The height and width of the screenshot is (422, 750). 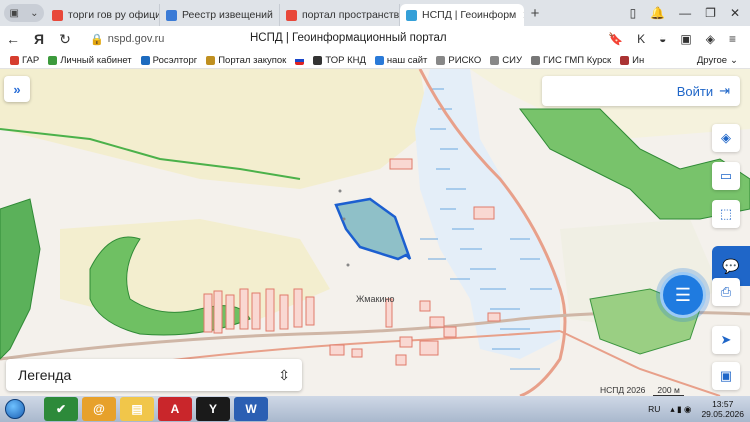 What do you see at coordinates (127, 39) in the screenshot?
I see `url-field: 🔒 nspd.gov.ru` at bounding box center [127, 39].